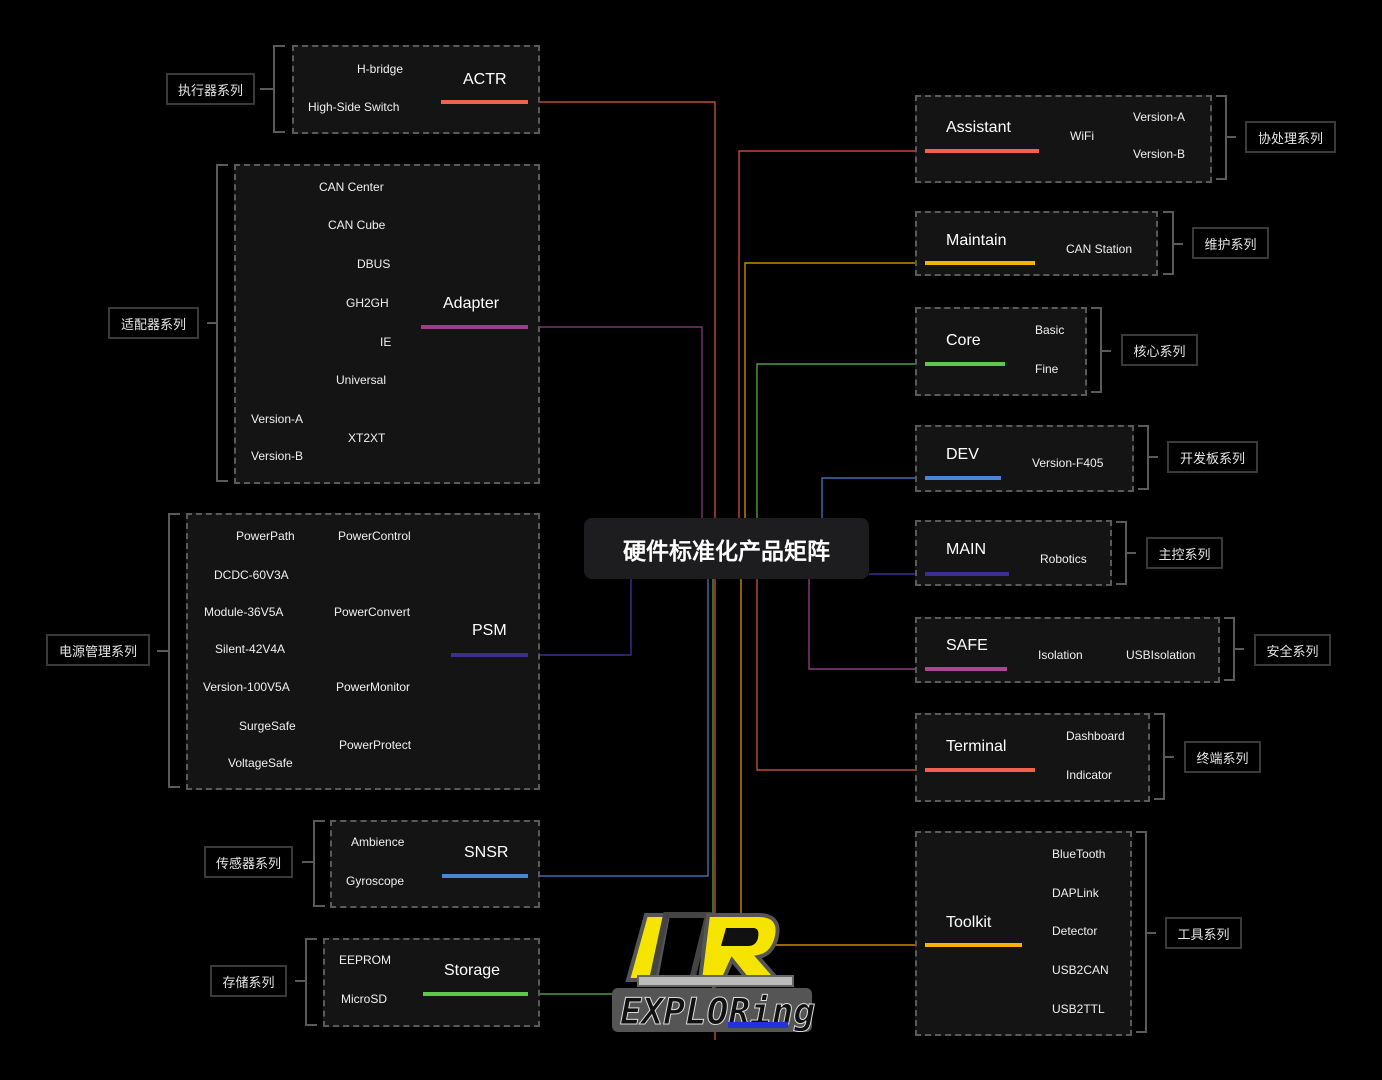  I want to click on group-title-actr: ACTR, so click(485, 79).